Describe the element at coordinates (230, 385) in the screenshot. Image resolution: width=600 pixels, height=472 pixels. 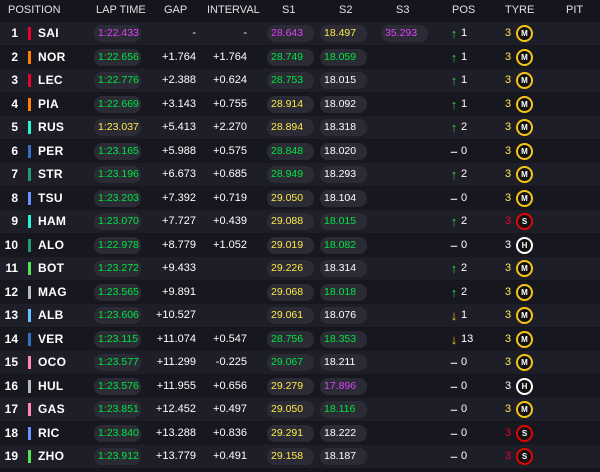
I see `interval-value: +0.656` at that location.